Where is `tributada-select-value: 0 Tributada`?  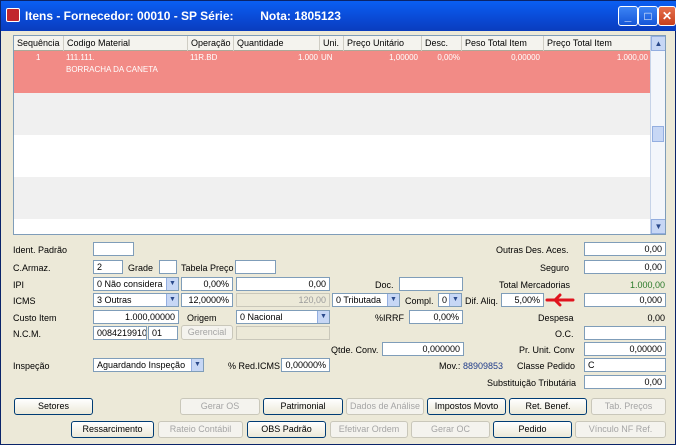
tributada-select-value: 0 Tributada is located at coordinates (359, 300).